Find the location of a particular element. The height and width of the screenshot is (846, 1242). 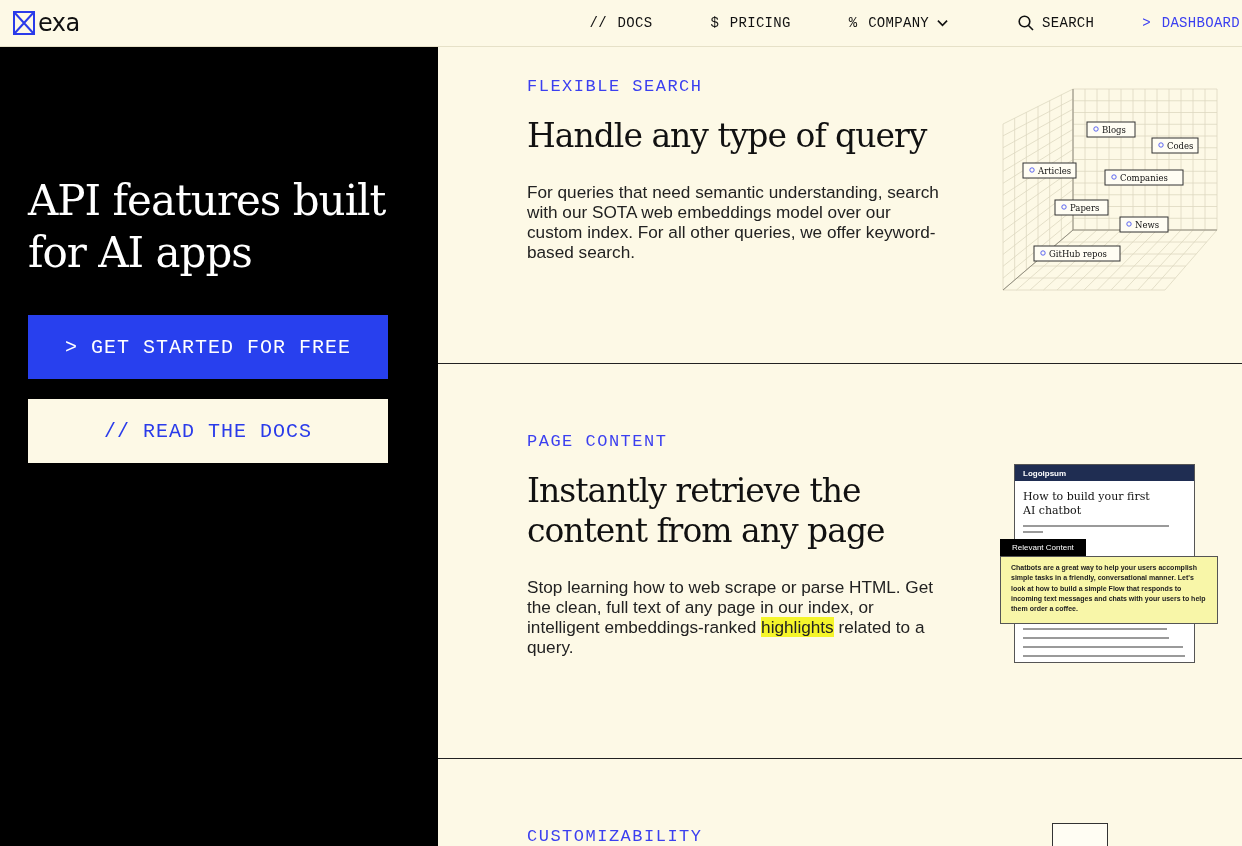

read-docs-button: // READ THE DOCS is located at coordinates (208, 431).